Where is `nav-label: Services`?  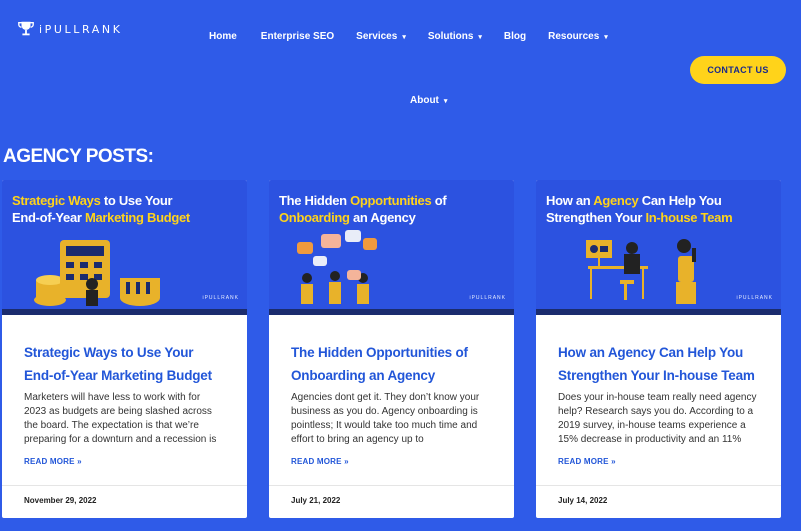
nav-label: Services is located at coordinates (377, 36).